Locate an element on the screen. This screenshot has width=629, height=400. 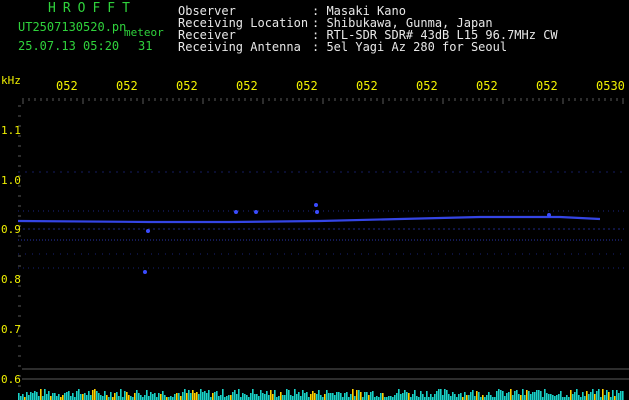
info-value-antenna: : 5el Yagi Az 280 for Seoul is located at coordinates (410, 47).